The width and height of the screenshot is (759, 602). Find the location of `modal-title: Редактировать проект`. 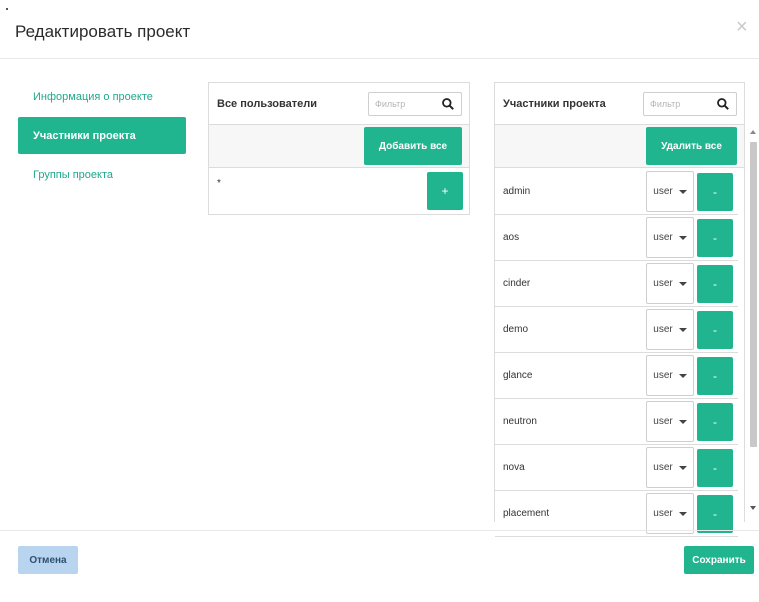

modal-title: Редактировать проект is located at coordinates (103, 31).